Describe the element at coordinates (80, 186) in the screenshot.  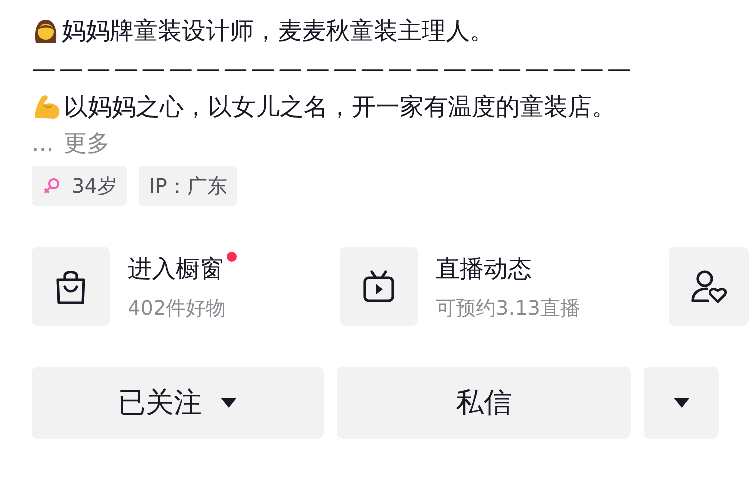
I see `profile-tag: 34岁` at that location.